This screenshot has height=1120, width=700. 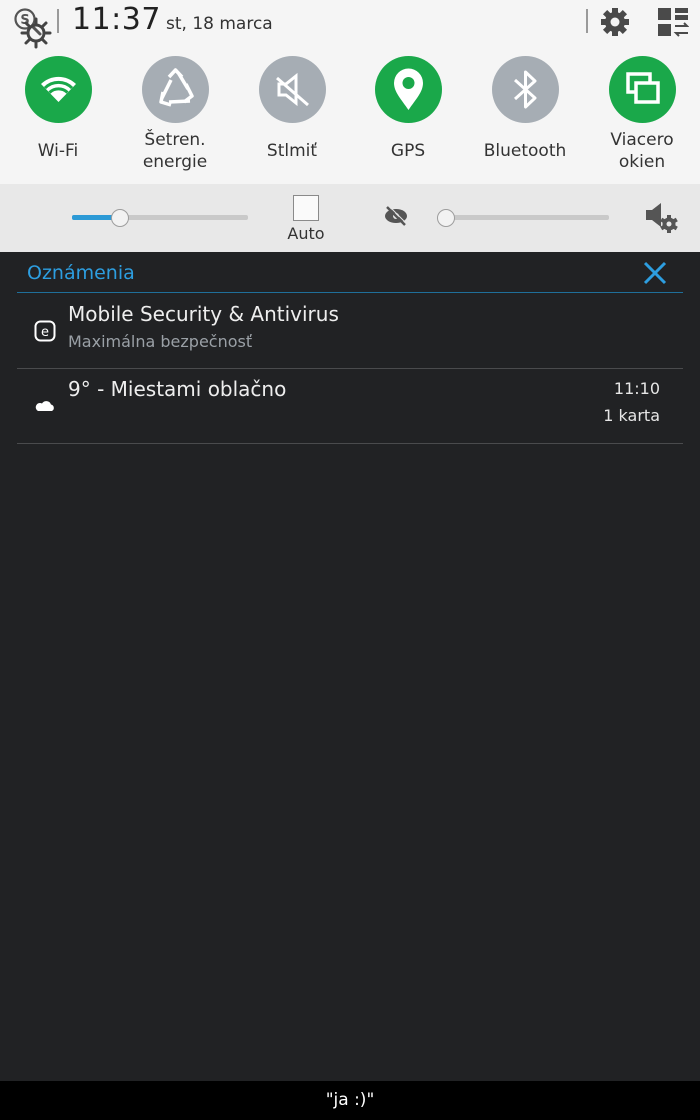 What do you see at coordinates (292, 151) in the screenshot?
I see `toggle-mute-label: Stlmiť` at bounding box center [292, 151].